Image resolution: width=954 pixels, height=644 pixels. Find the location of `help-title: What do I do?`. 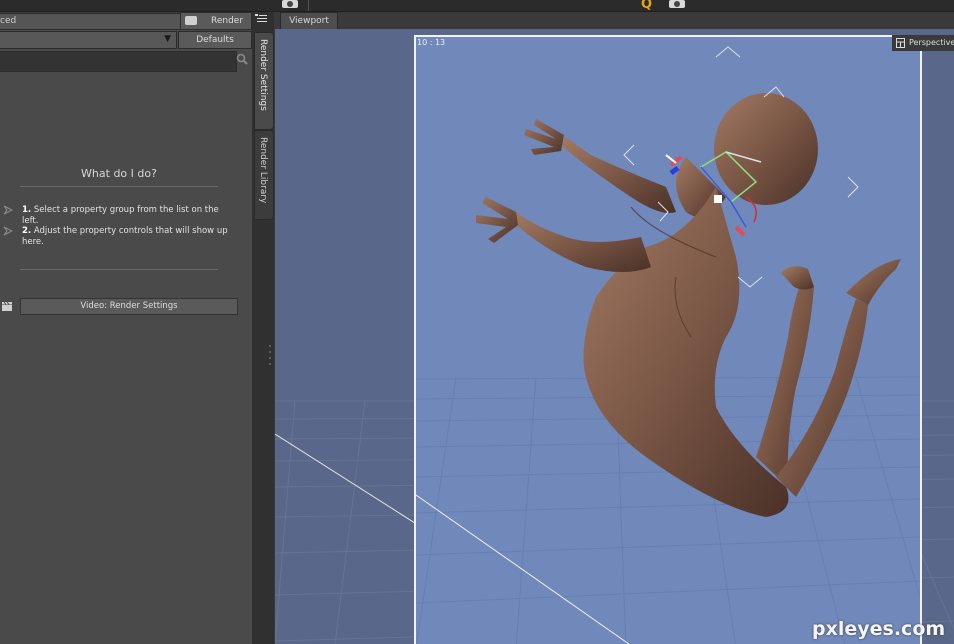

help-title: What do I do? is located at coordinates (119, 173).